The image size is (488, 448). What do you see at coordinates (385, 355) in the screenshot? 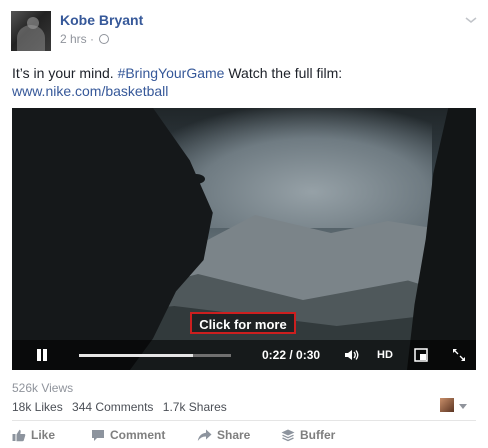
I see `hd-toggle: HD` at bounding box center [385, 355].